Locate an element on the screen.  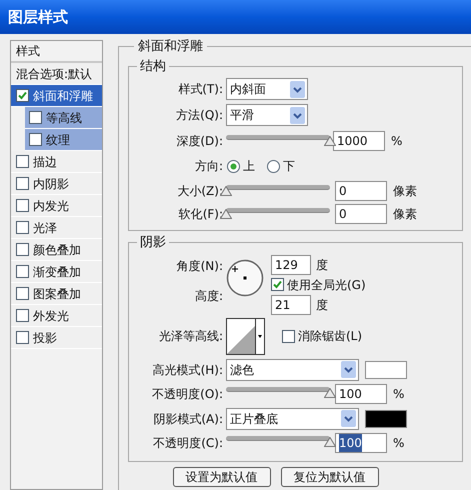
sidebar-item: 纹理 is located at coordinates (63, 140).